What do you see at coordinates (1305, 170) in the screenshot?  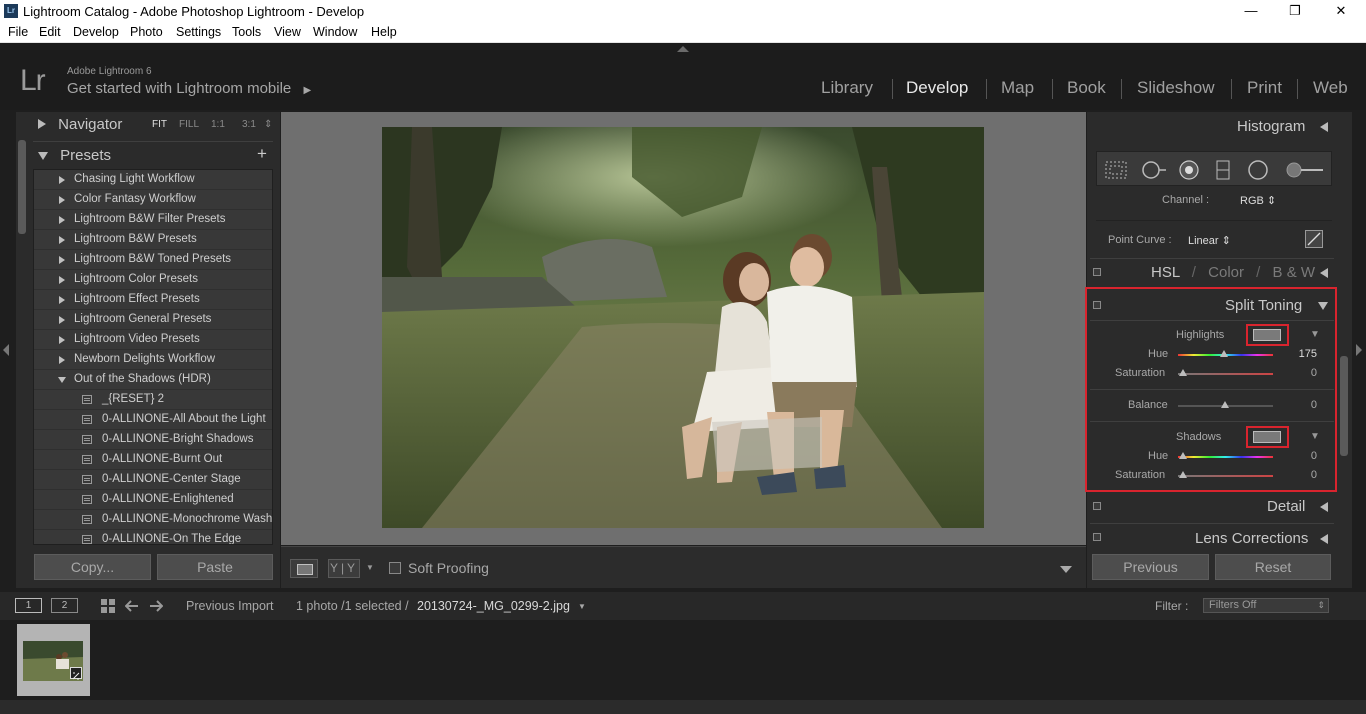 I see `adjustment-brush-icon` at bounding box center [1305, 170].